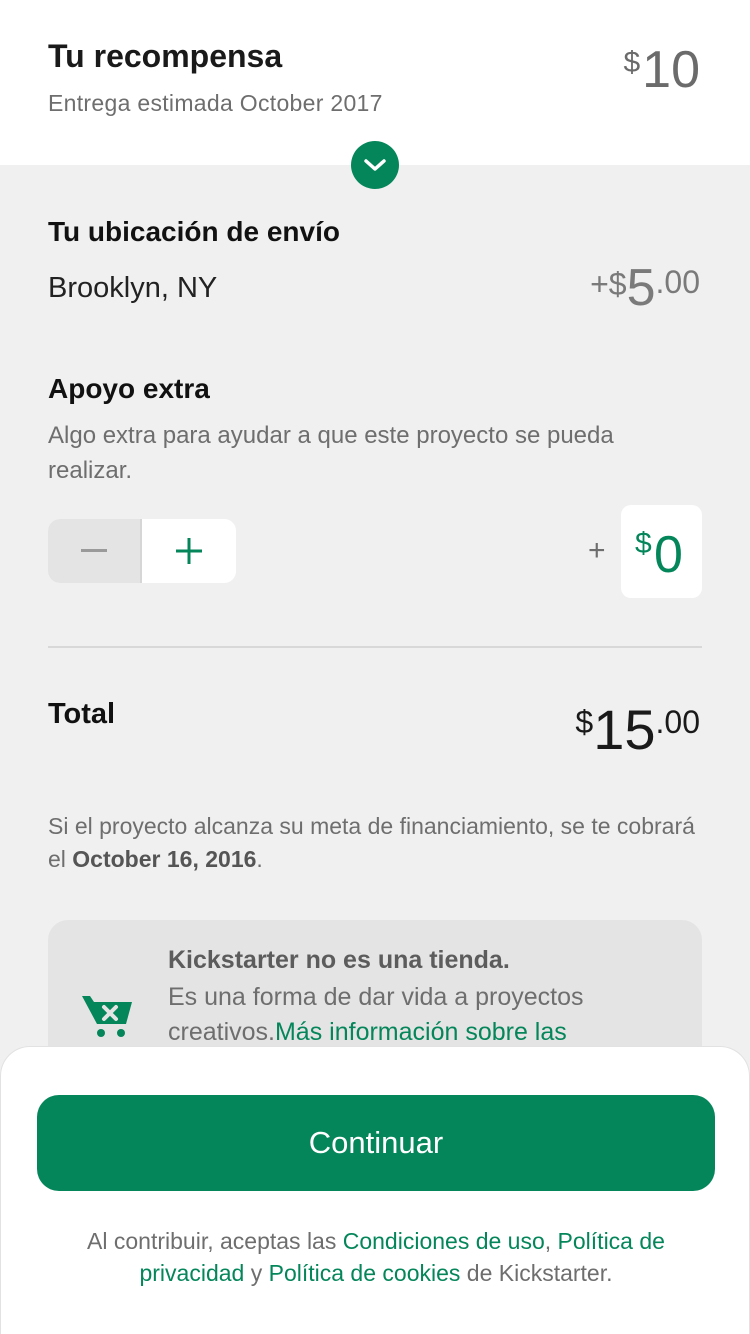  What do you see at coordinates (677, 282) in the screenshot?
I see `shipping-cost-decimals: .00` at bounding box center [677, 282].